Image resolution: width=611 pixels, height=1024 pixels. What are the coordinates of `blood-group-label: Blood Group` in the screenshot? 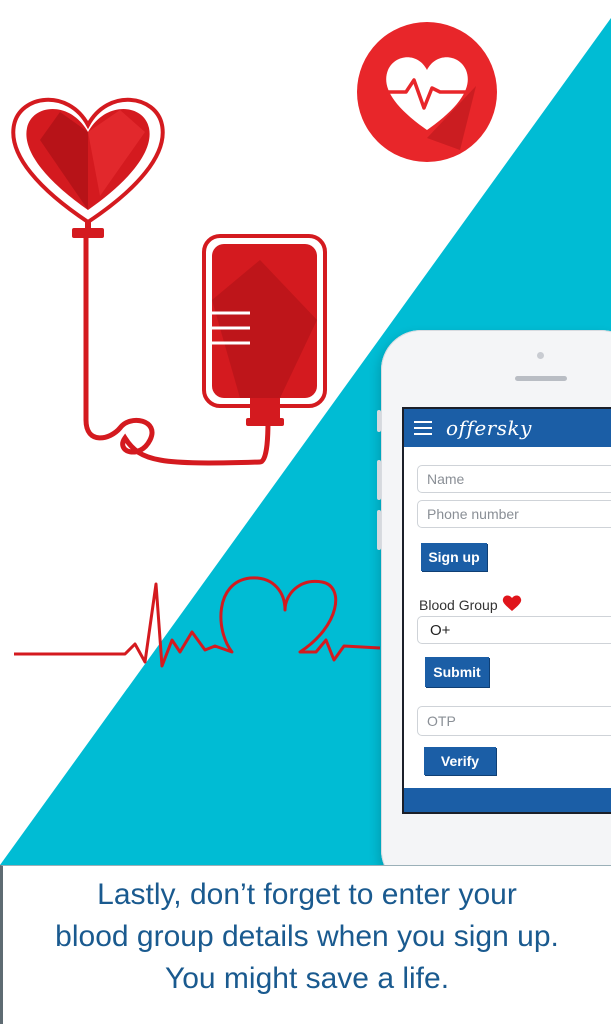 It's located at (470, 603).